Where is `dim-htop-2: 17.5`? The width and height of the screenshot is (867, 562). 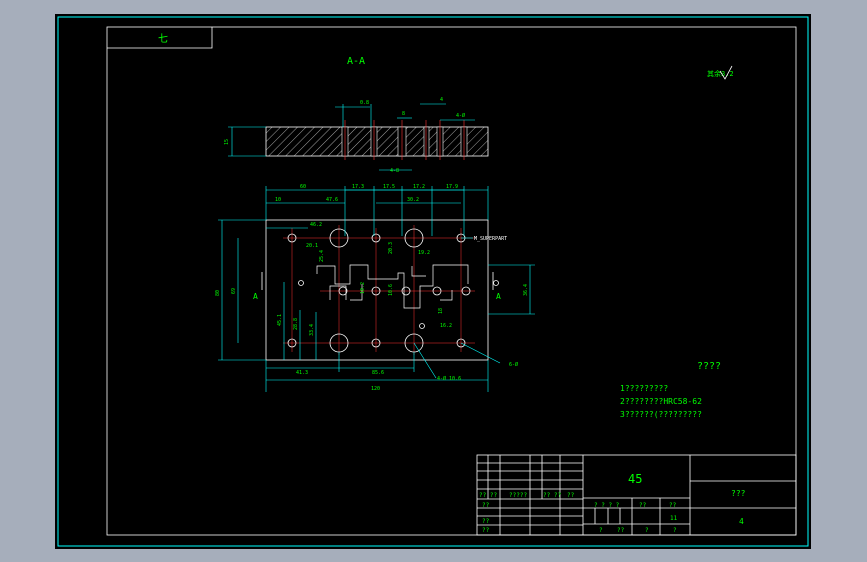
dim-htop-2: 17.5 is located at coordinates (389, 187).